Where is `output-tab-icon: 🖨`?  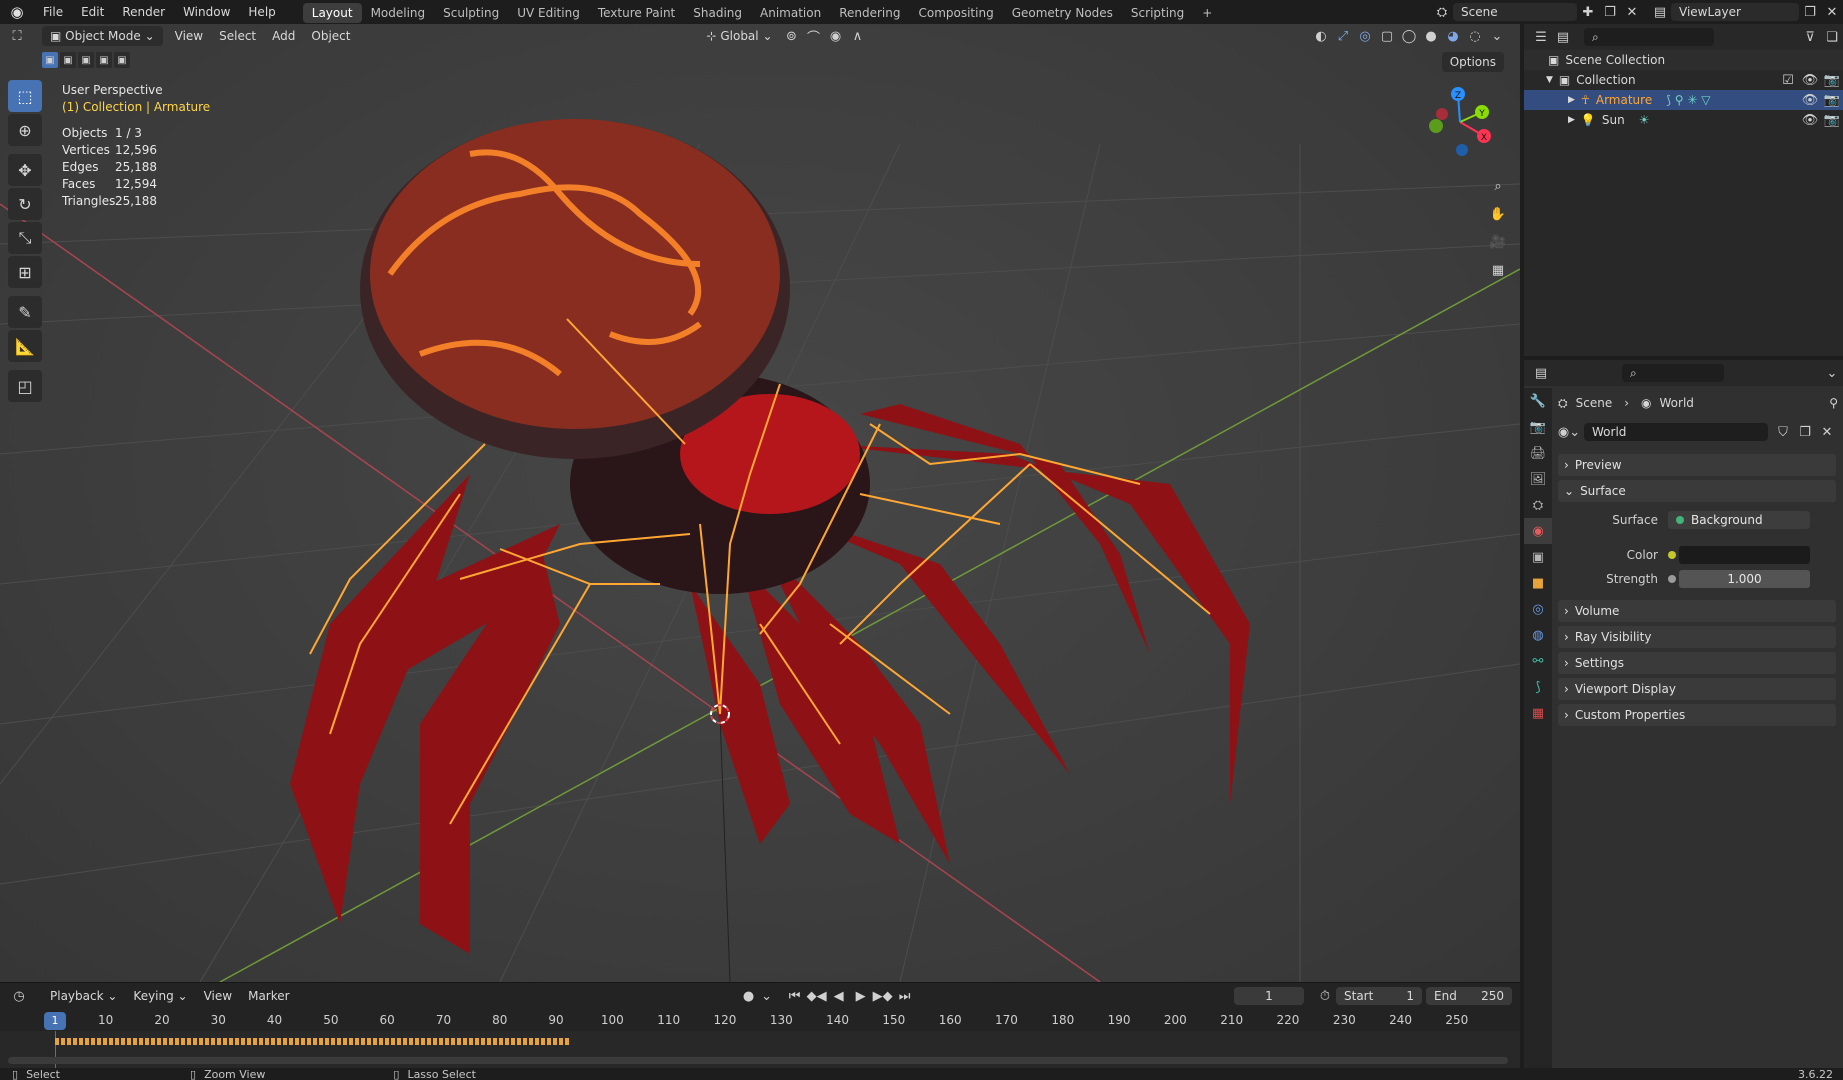
output-tab-icon: 🖨 is located at coordinates (1538, 453).